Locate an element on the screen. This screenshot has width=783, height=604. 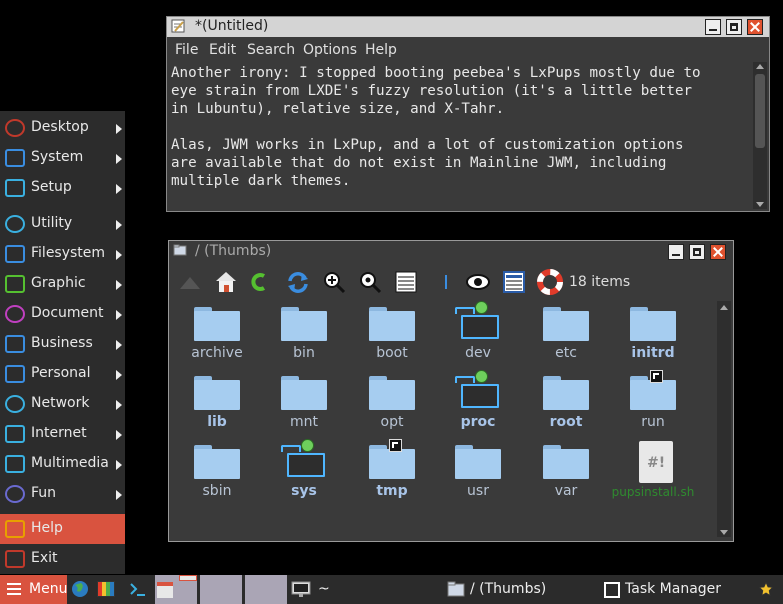
task-thumbs: / (Thumbs) is located at coordinates (508, 589).